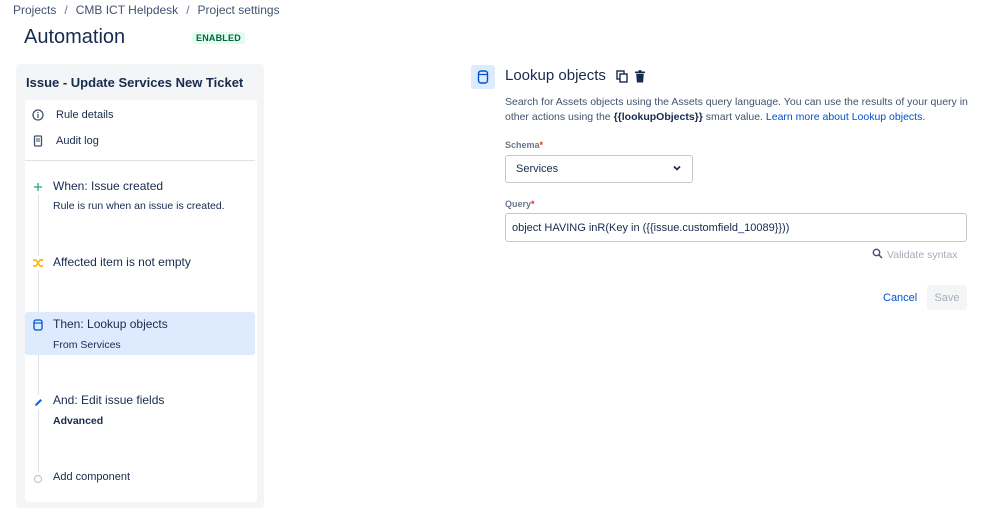 This screenshot has width=999, height=528. I want to click on breadcrumb-project-settings: Project settings, so click(239, 10).